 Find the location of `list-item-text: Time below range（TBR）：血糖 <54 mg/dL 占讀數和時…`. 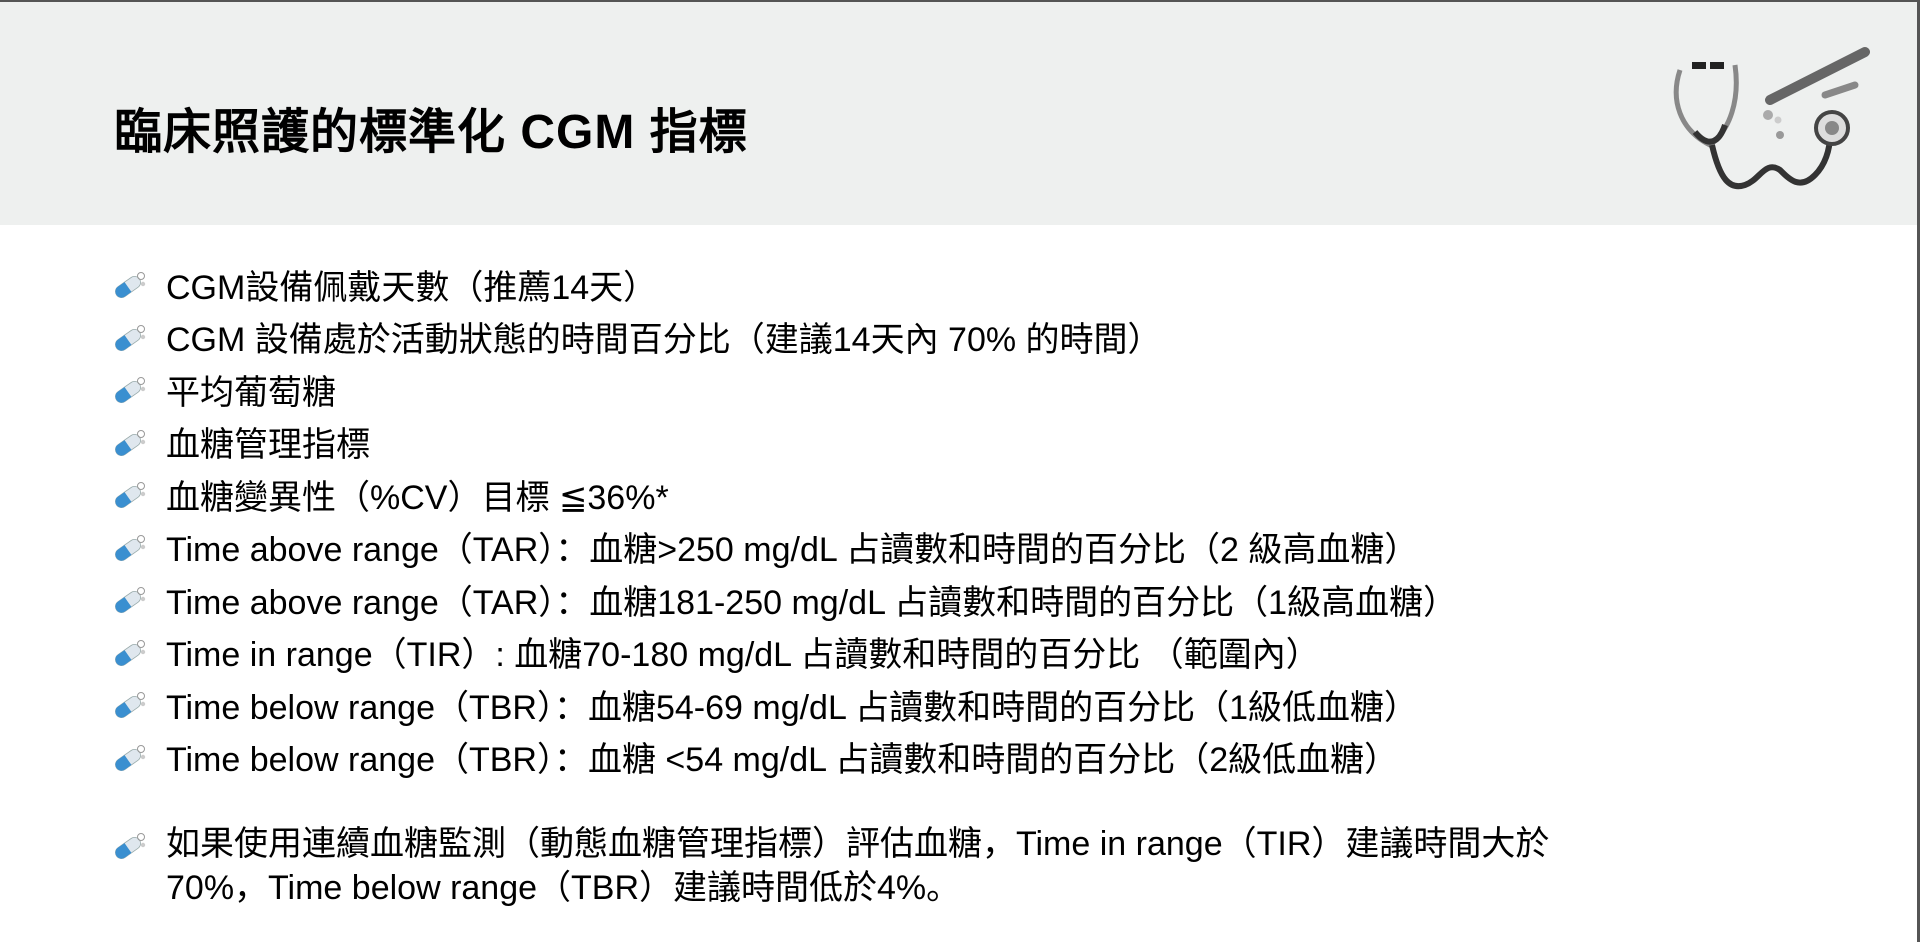

list-item-text: Time below range（TBR）：血糖 <54 mg/dL 占讀數和時… is located at coordinates (782, 760).